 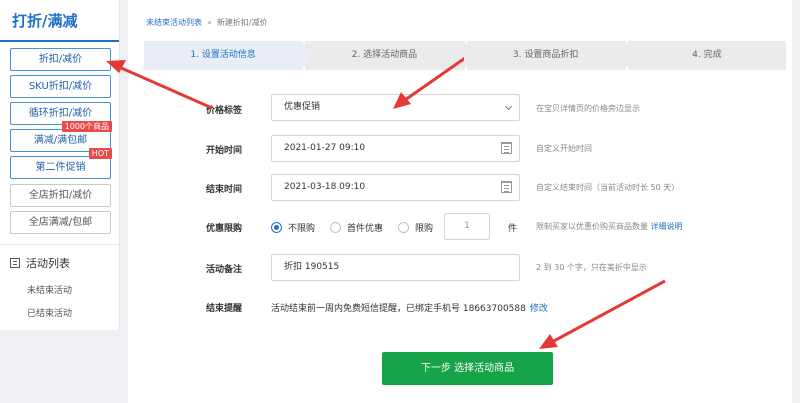 I want to click on step-2: 2. 选择活动商品, so click(x=389, y=55).